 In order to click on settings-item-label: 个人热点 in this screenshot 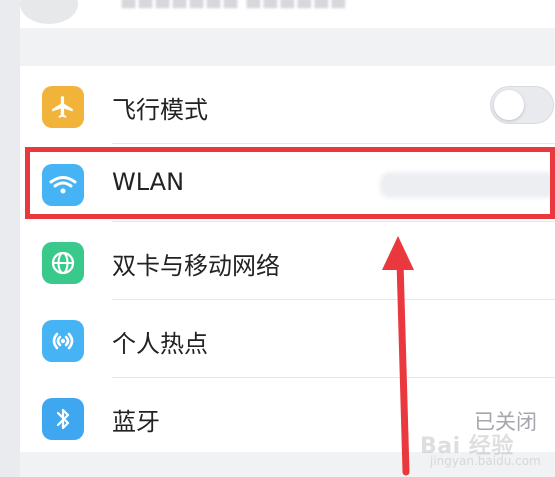, I will do `click(160, 344)`.